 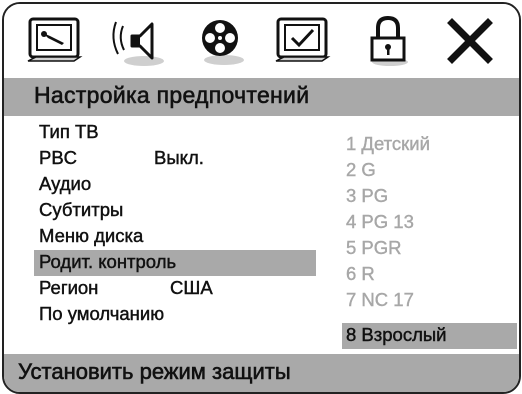 I want to click on menu-item-audio: Аудио, so click(x=175, y=185).